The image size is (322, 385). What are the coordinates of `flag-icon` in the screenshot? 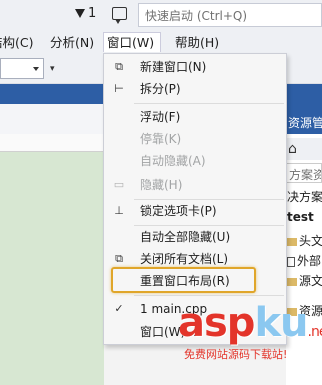 It's located at (80, 13).